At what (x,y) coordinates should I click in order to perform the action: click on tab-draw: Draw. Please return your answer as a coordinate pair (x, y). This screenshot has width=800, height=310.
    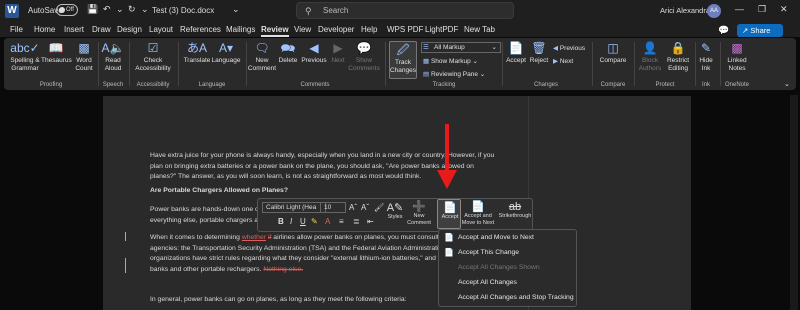
    Looking at the image, I should click on (101, 29).